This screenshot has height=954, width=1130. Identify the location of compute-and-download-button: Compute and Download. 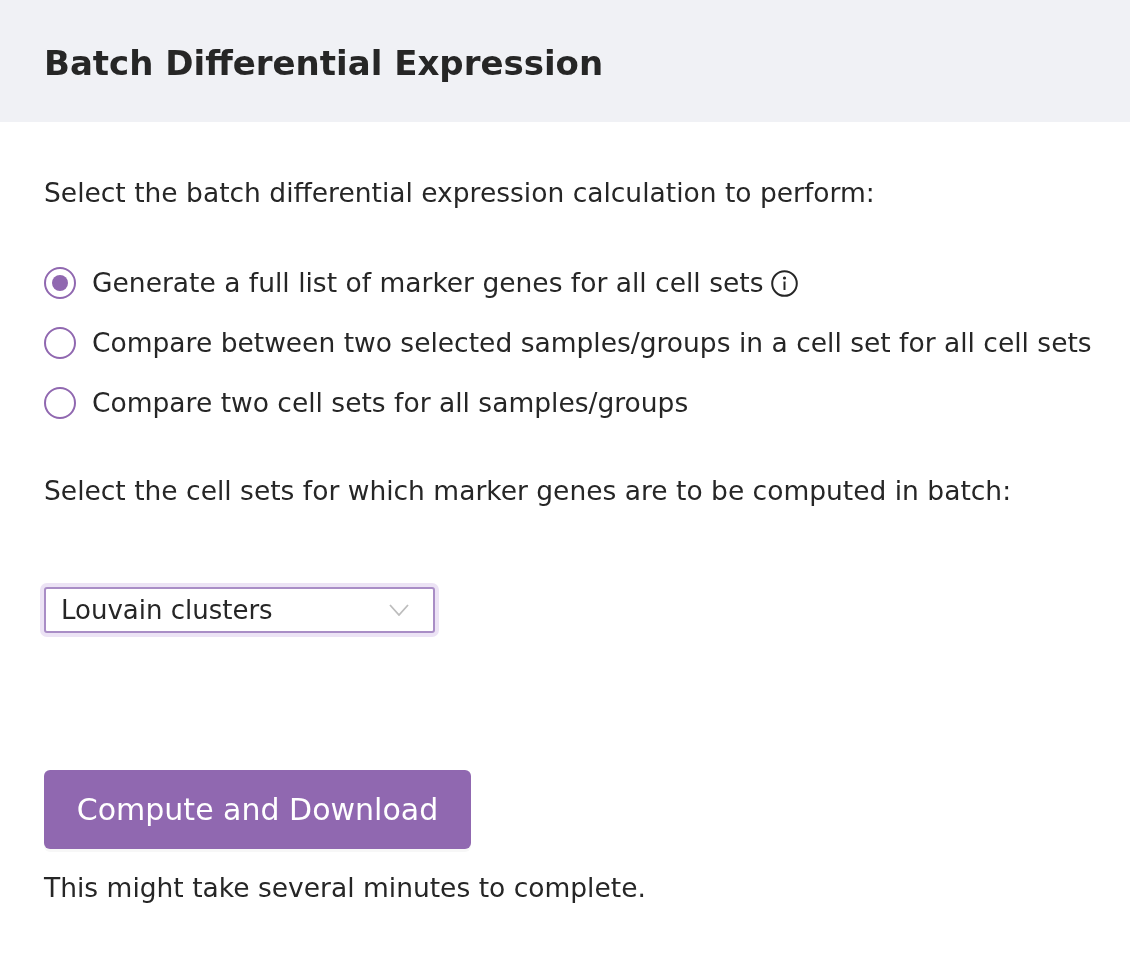
(257, 809).